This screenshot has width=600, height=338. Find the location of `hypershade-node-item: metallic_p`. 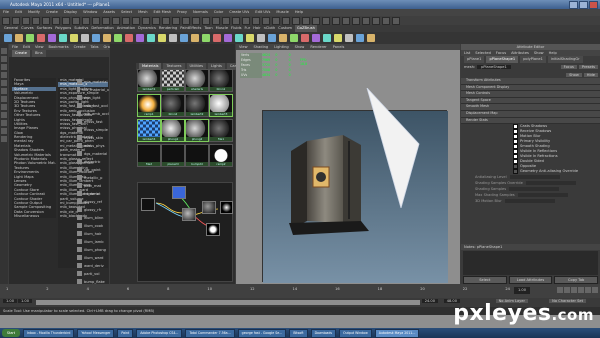

hypershade-node-item: metallic_p is located at coordinates (93, 177).